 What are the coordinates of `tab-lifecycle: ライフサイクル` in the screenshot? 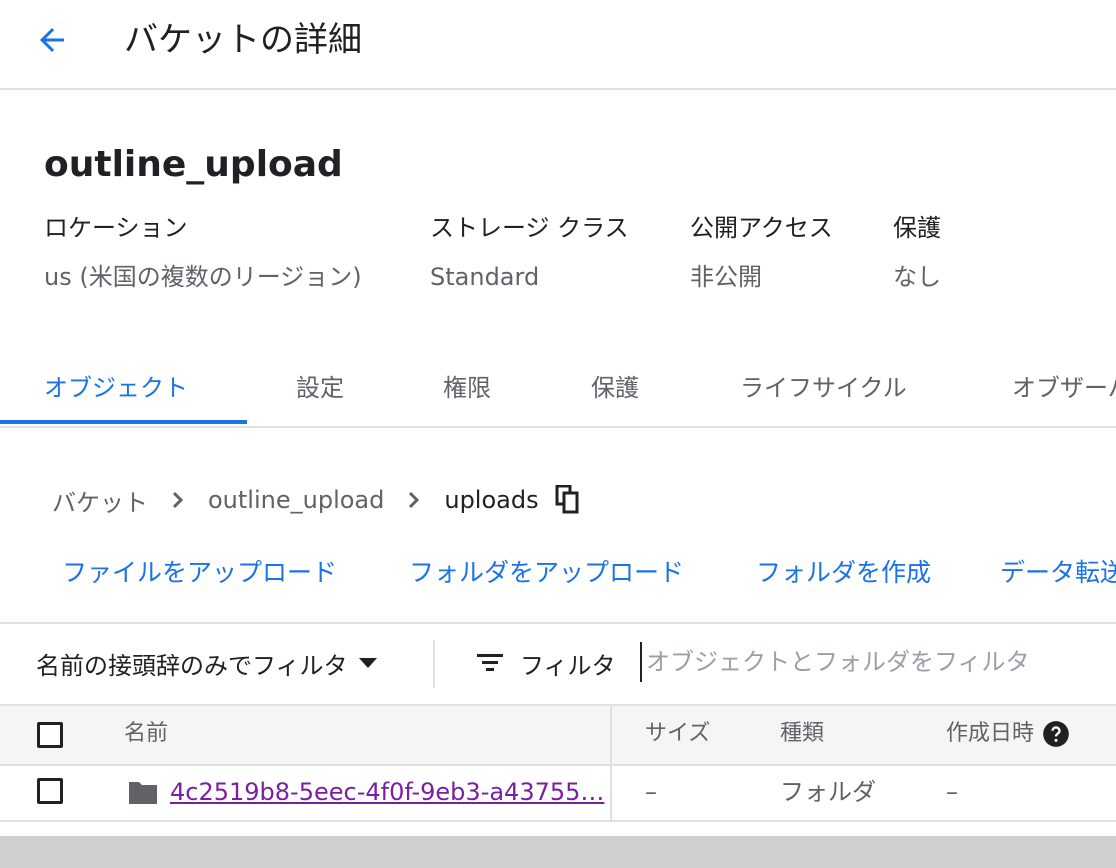 It's located at (823, 388).